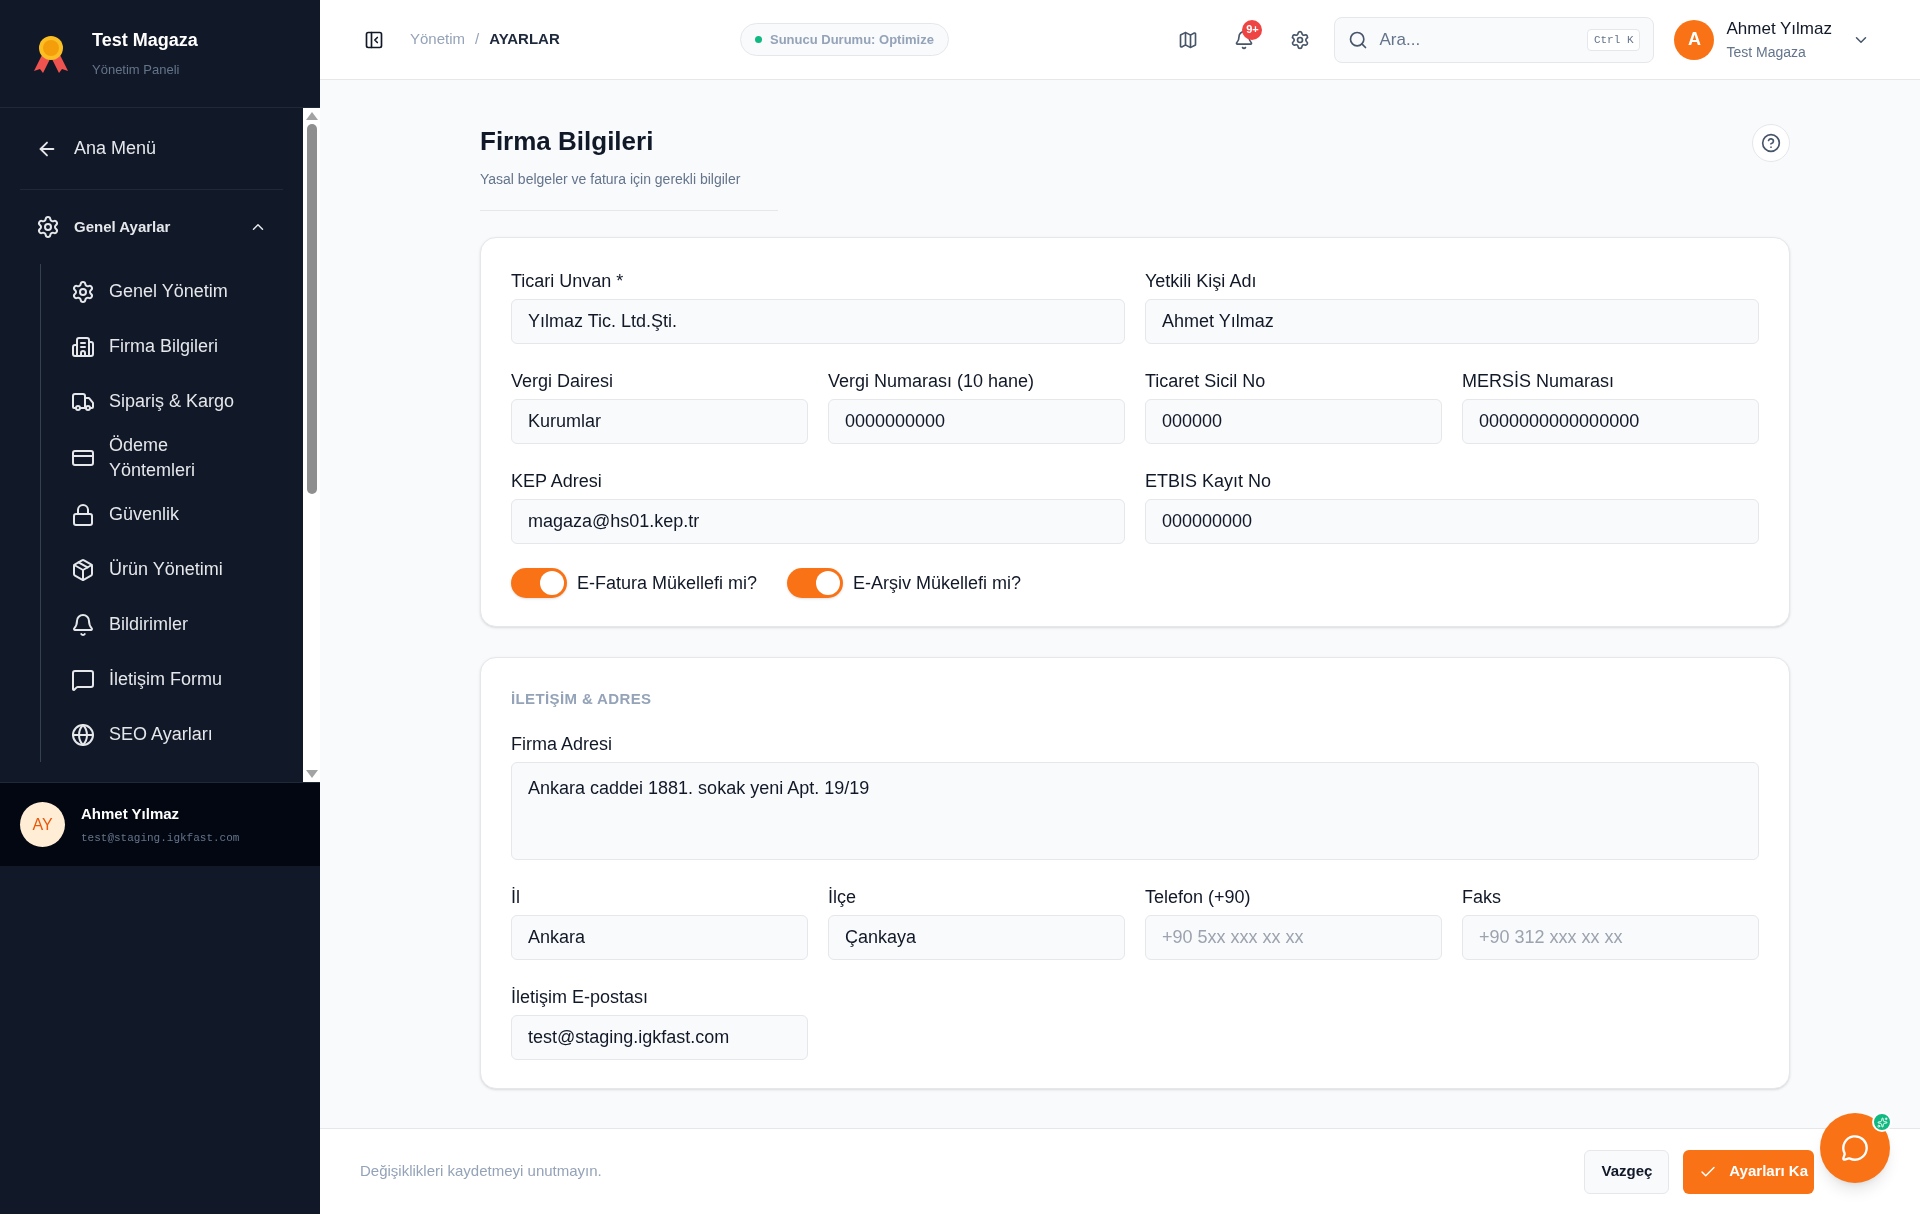  What do you see at coordinates (1209, 481) in the screenshot?
I see `field-label: ETBIS Kayıt No` at bounding box center [1209, 481].